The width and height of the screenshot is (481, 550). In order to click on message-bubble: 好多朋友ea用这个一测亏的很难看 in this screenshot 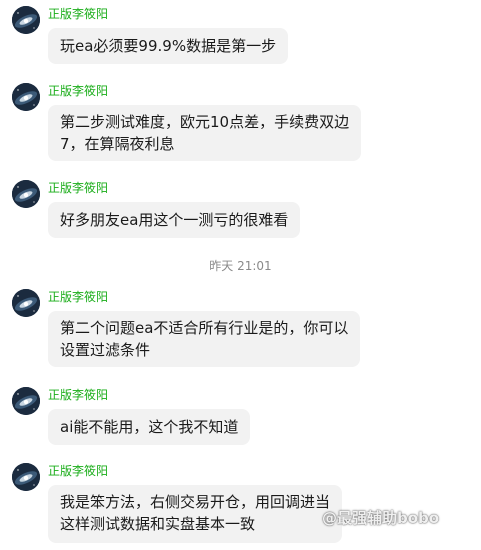, I will do `click(174, 220)`.